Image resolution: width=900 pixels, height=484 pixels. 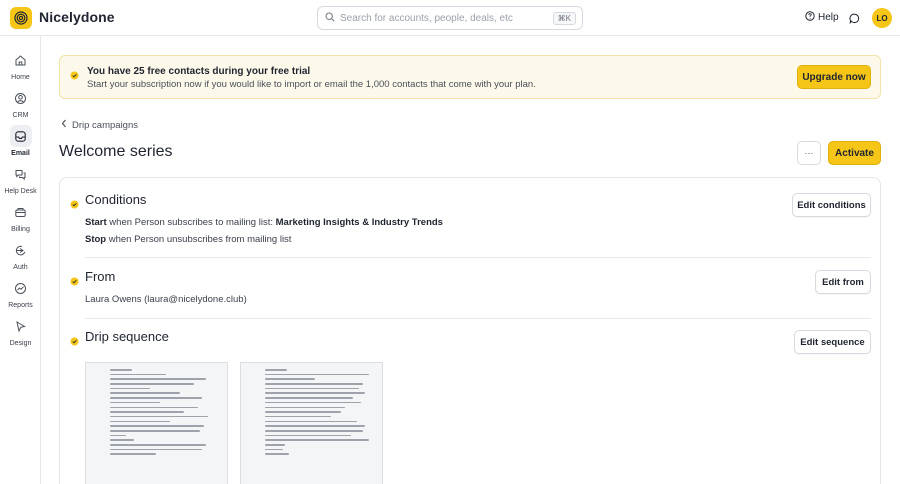 I want to click on chat-bubble-icon, so click(x=854, y=20).